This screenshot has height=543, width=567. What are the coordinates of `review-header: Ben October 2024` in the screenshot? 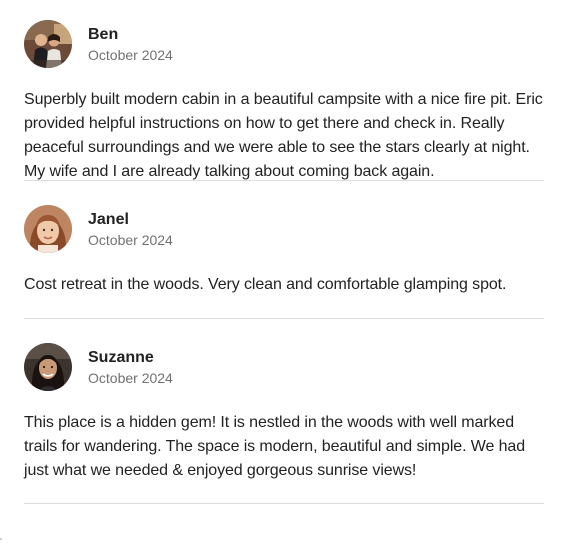 It's located at (284, 44).